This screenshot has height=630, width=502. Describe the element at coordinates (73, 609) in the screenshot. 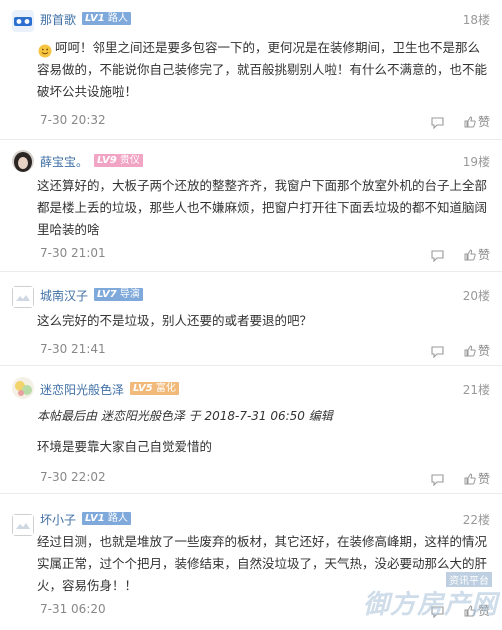

I see `post-time: 7-31 06:20` at that location.